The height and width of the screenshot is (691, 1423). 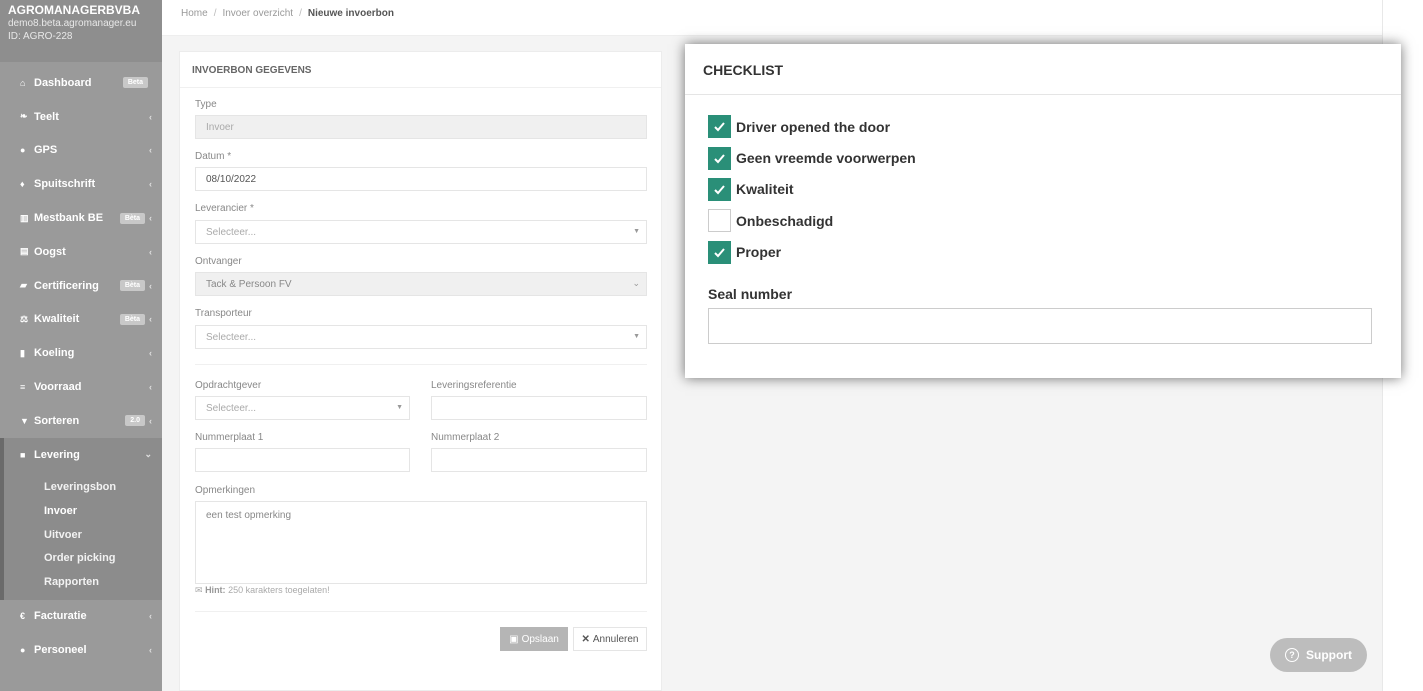 I want to click on sidebar-item-voorraad: ≡ Voorraad ‹, so click(x=81, y=387).